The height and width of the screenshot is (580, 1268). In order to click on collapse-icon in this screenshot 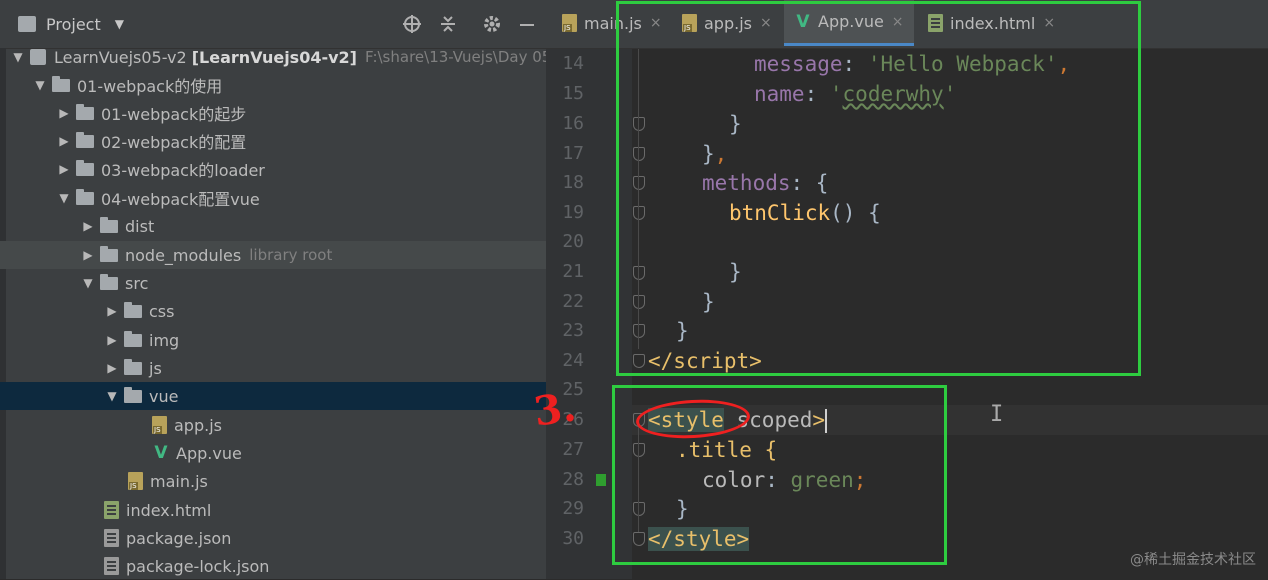, I will do `click(448, 24)`.